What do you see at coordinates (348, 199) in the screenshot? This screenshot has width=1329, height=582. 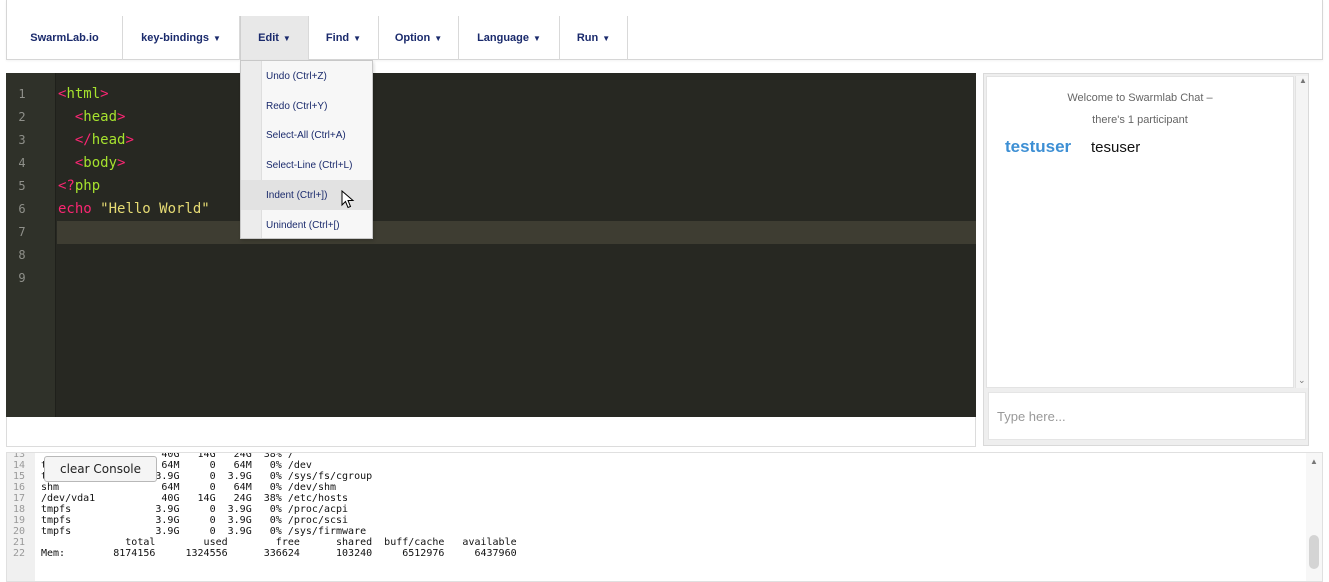 I see `mouse-pointer-icon` at bounding box center [348, 199].